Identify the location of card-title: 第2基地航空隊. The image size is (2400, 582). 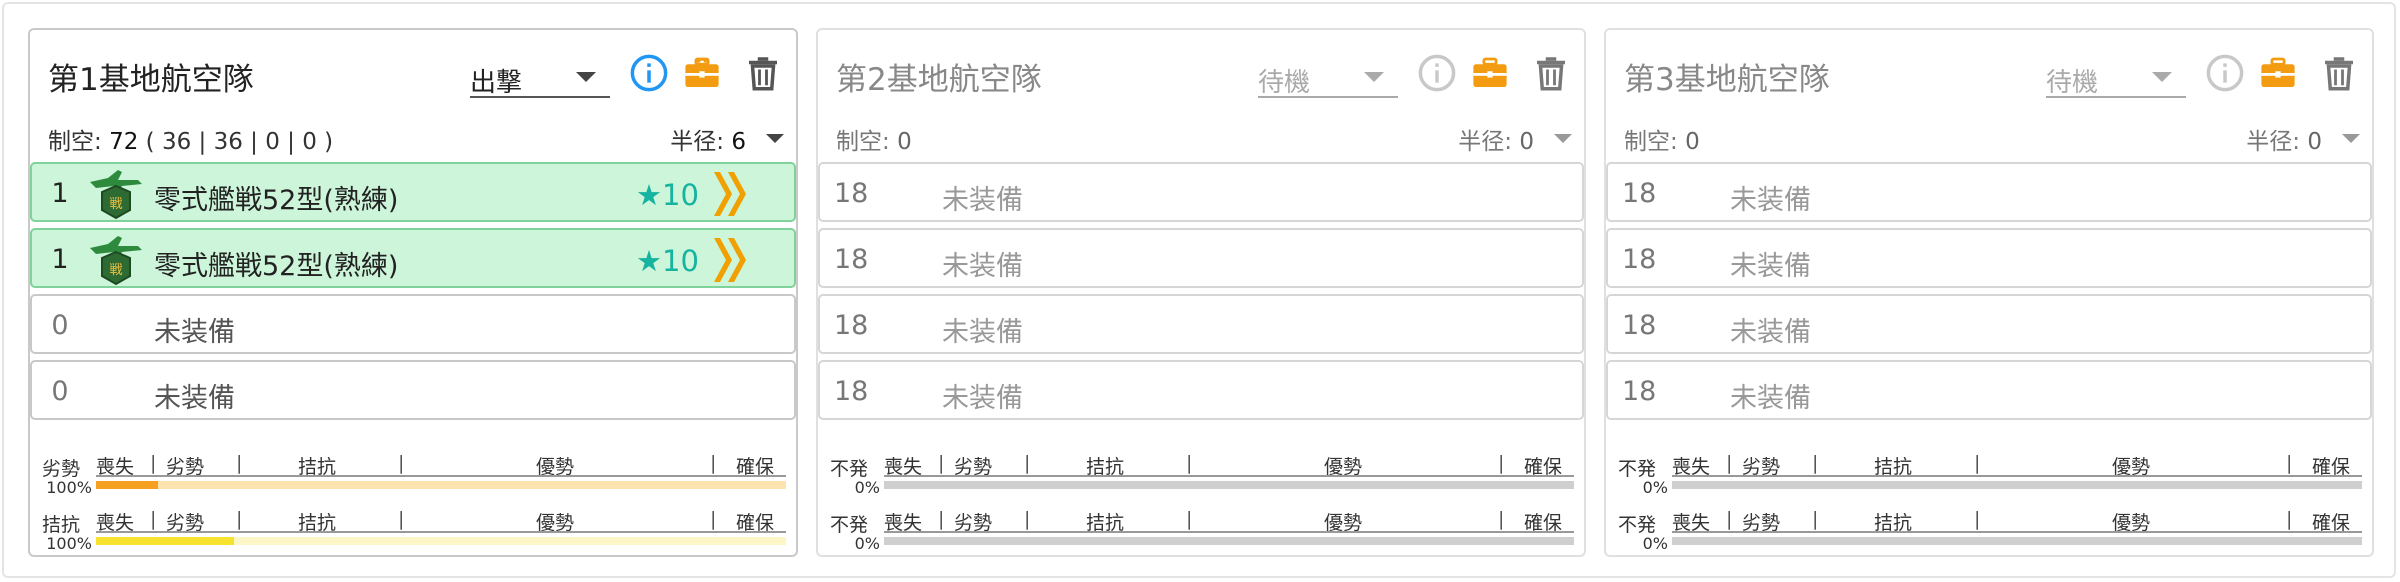
(939, 80).